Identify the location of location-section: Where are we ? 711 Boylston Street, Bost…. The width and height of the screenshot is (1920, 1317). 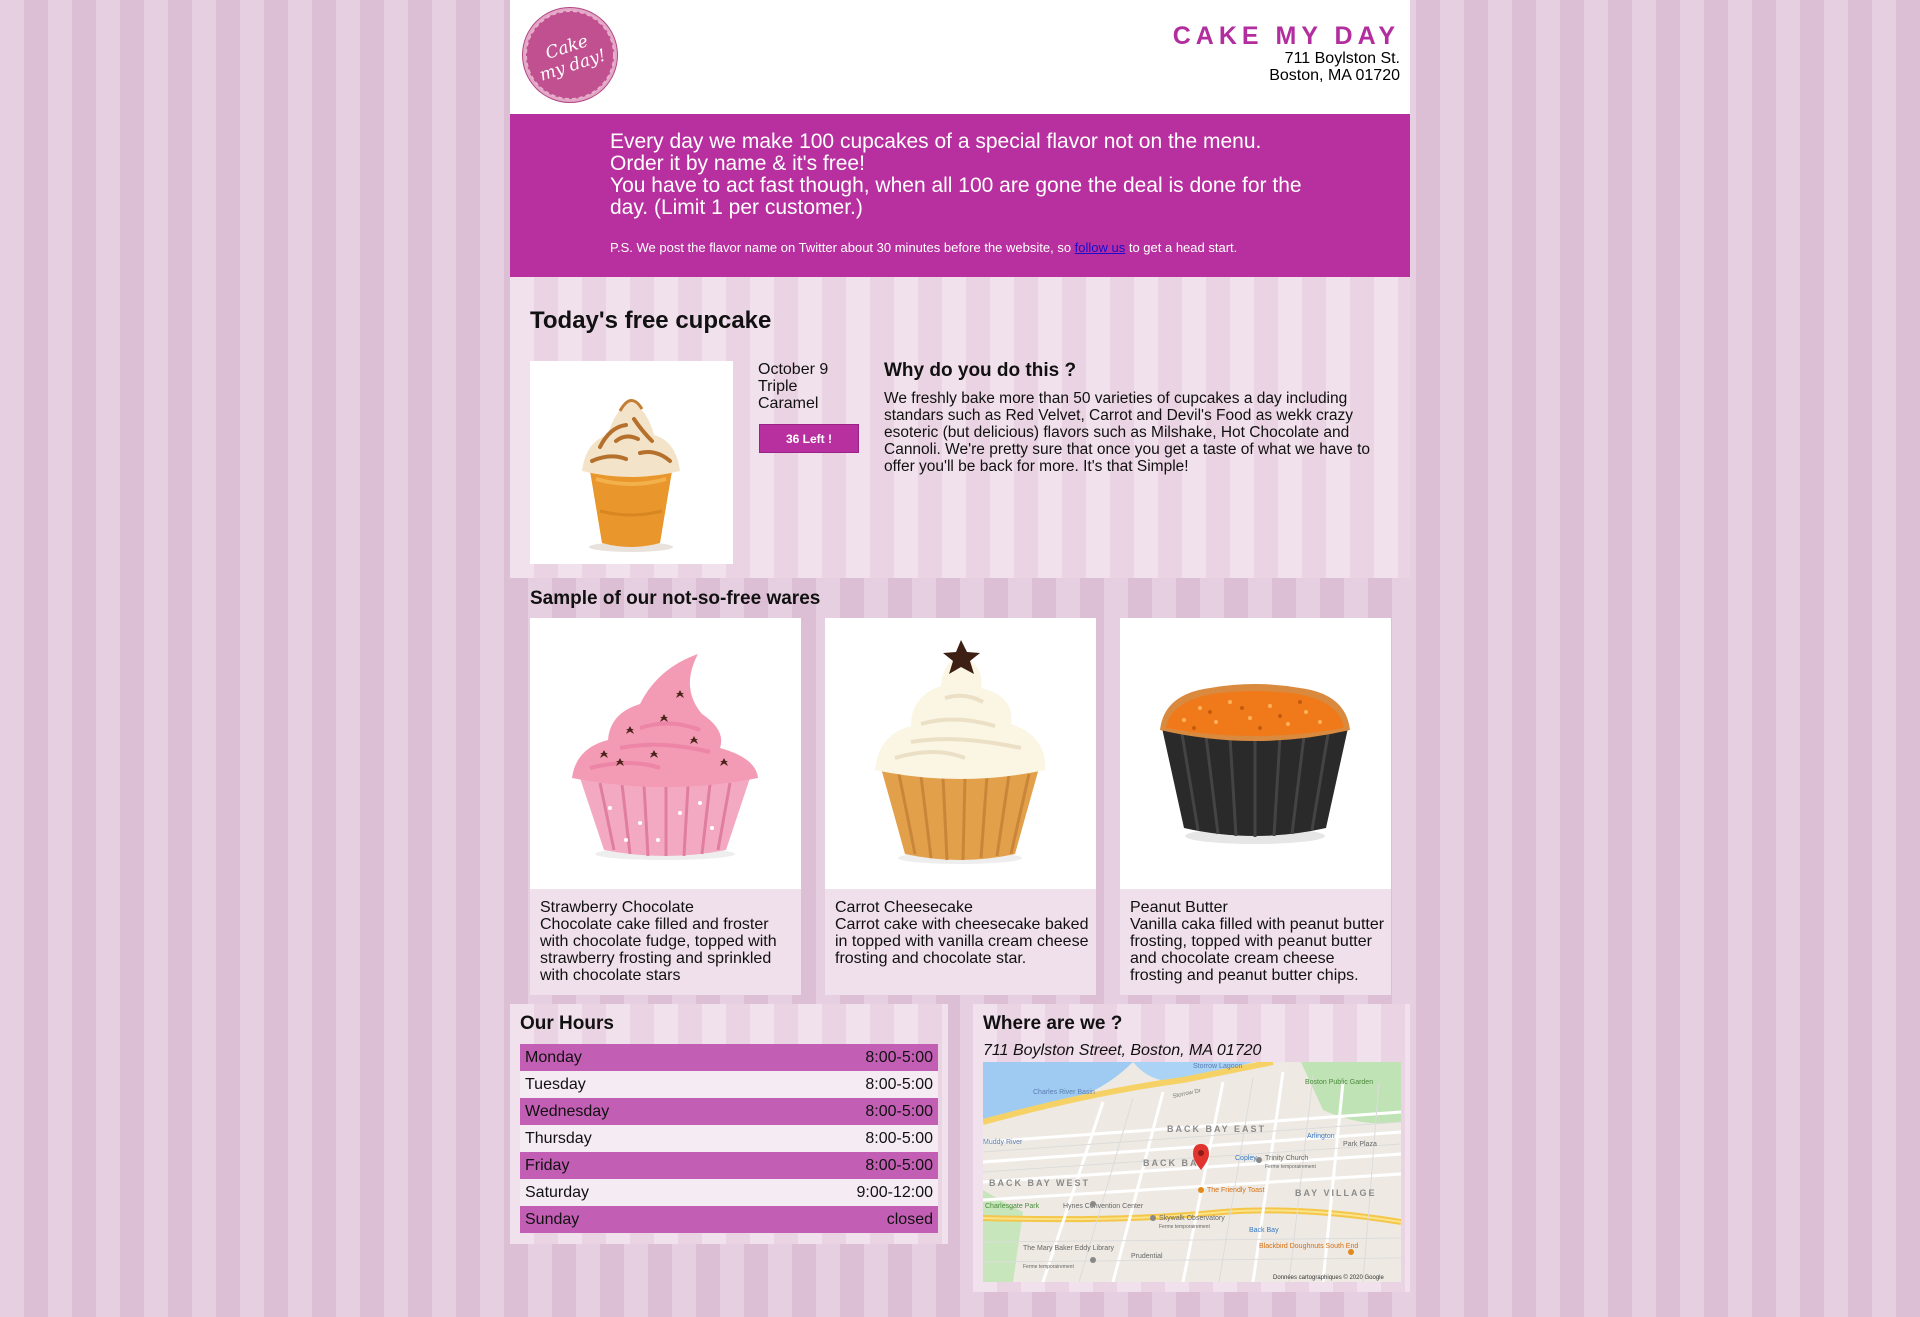
(1191, 1148).